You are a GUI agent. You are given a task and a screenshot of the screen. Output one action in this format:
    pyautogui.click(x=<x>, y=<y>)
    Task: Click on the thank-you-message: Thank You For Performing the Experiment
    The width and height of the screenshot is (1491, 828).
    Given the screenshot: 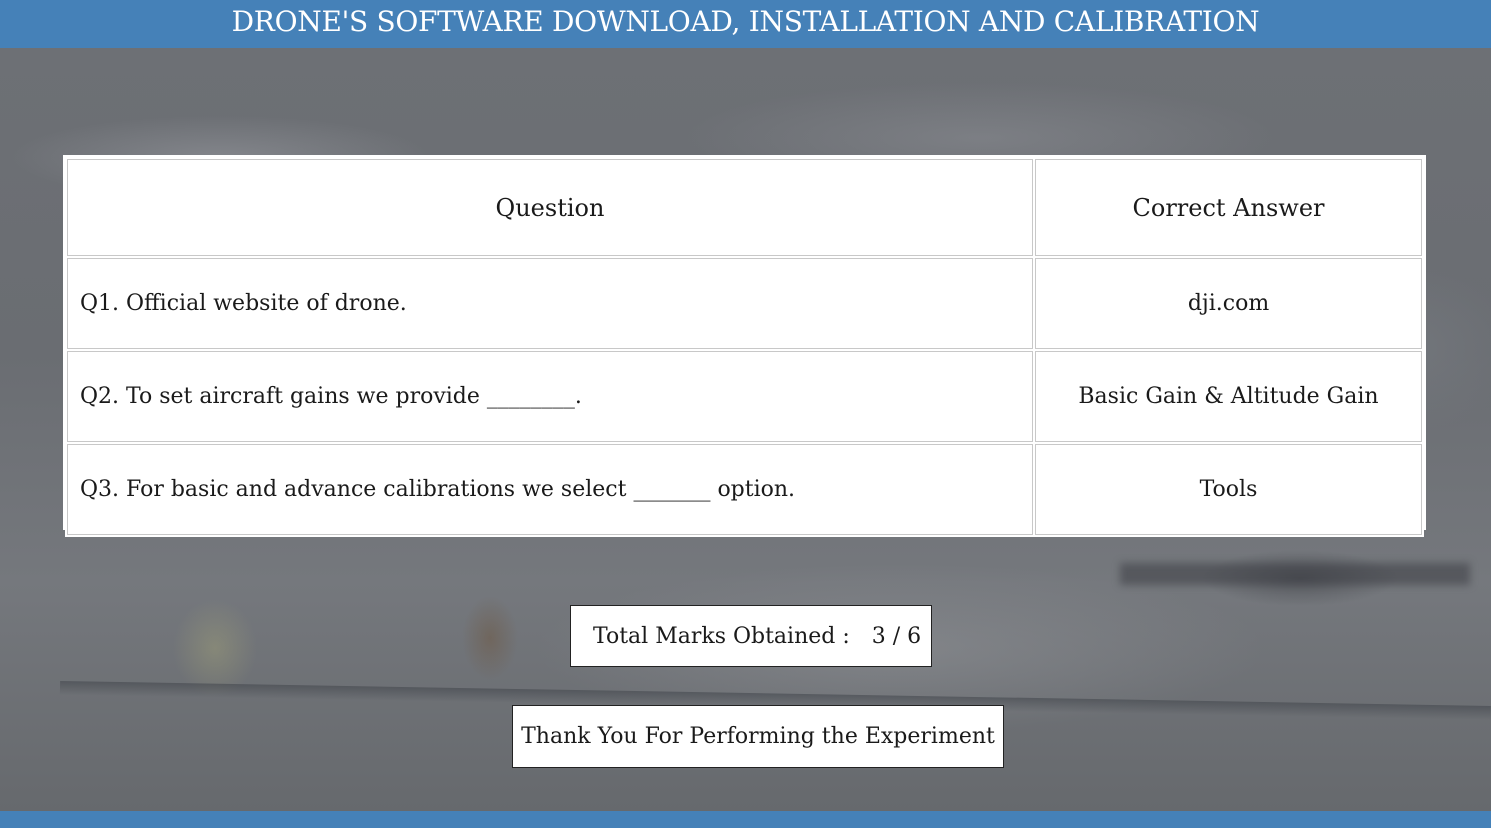 What is the action you would take?
    pyautogui.click(x=758, y=736)
    